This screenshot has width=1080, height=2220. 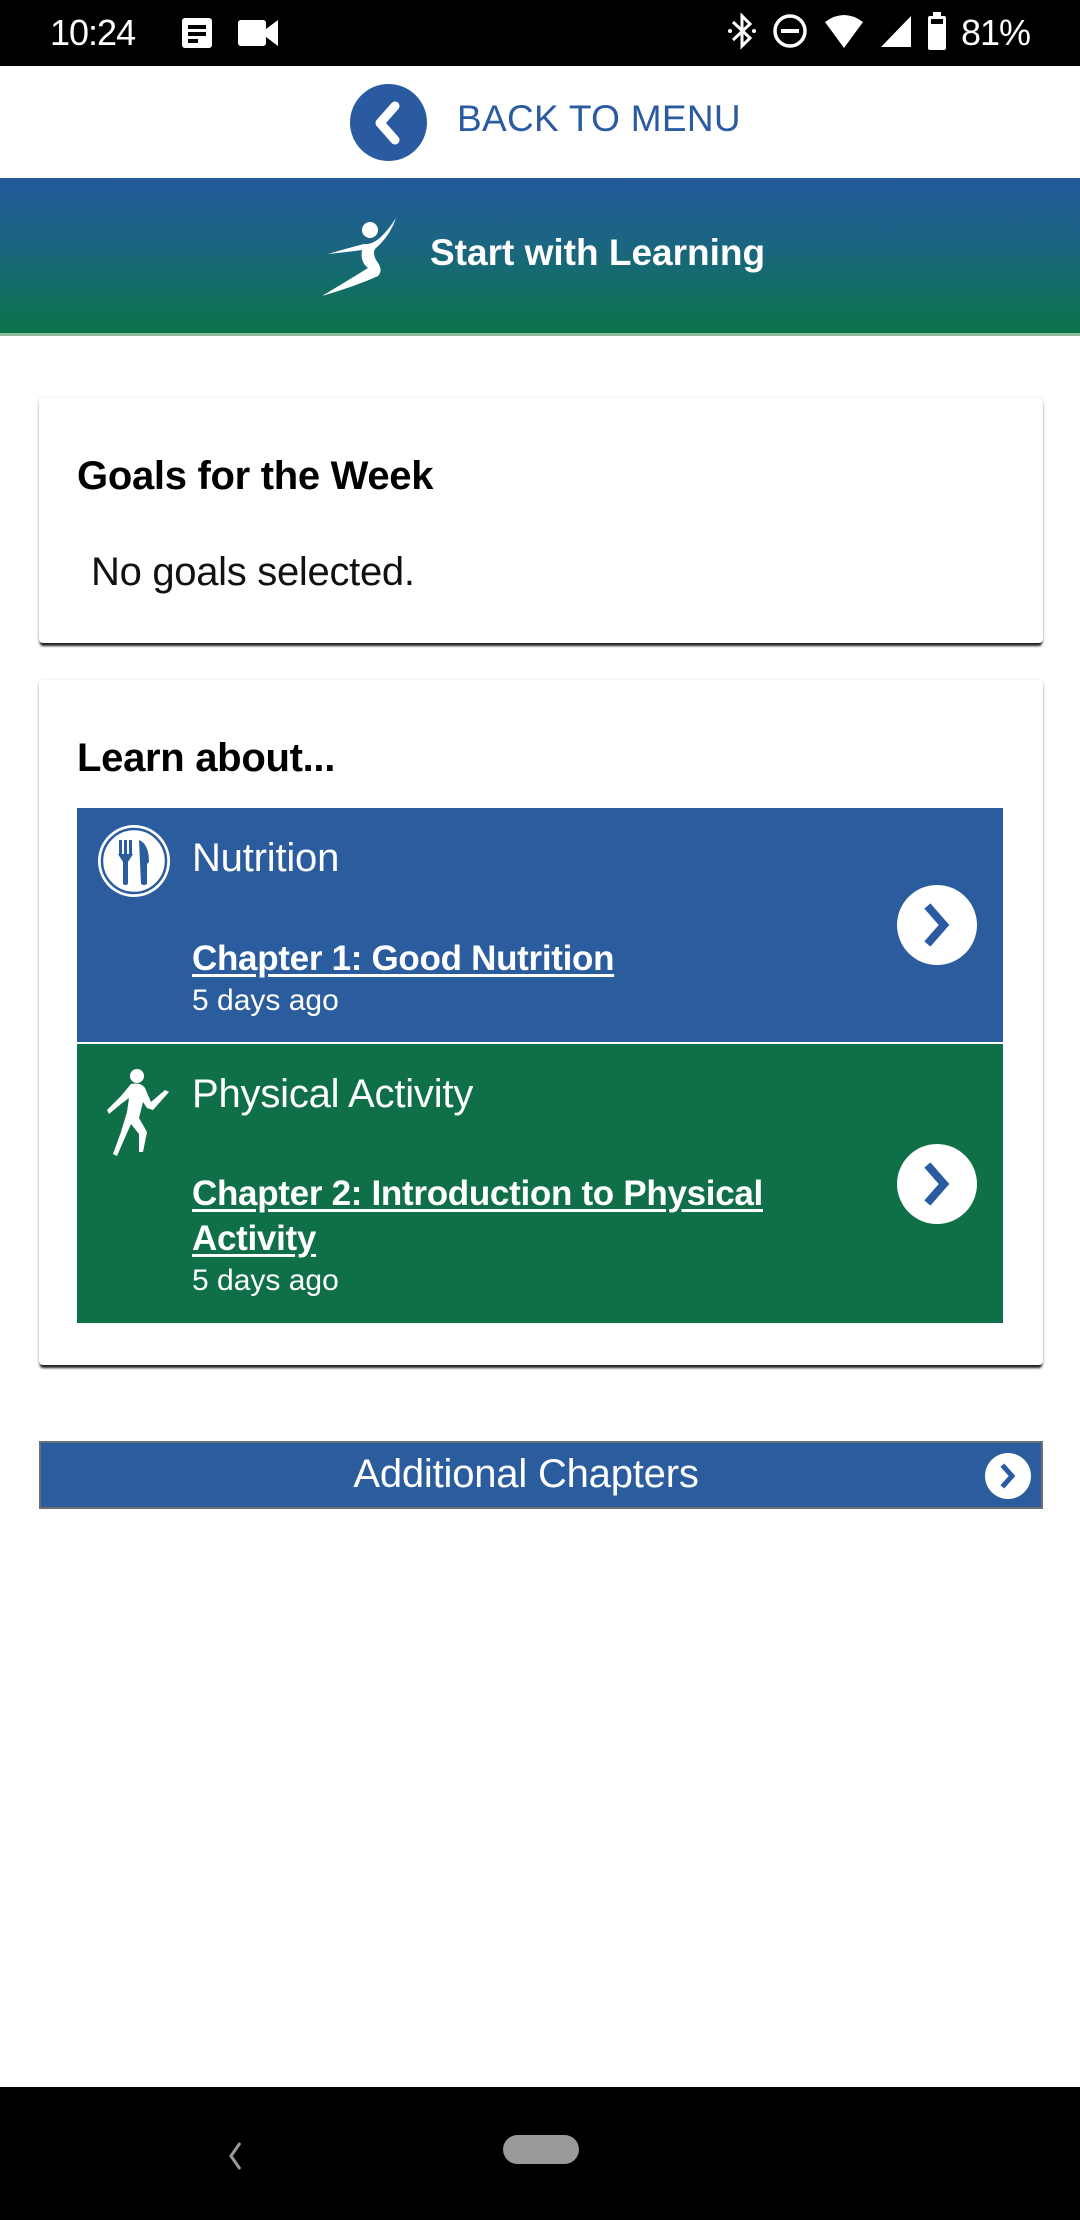 I want to click on video-camera-icon, so click(x=258, y=35).